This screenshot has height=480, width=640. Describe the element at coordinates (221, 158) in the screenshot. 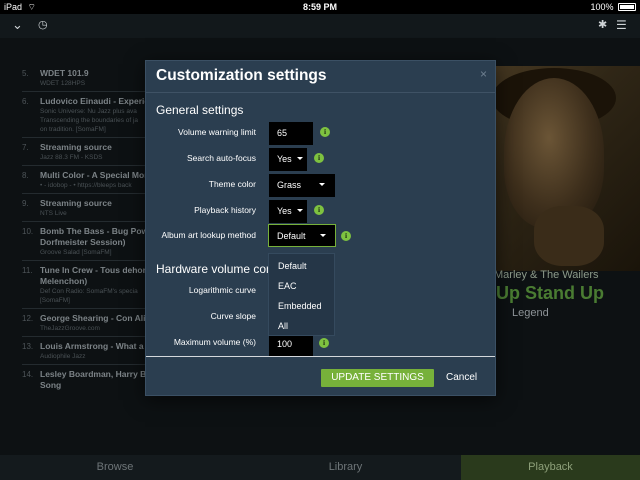

I see `search-autofocus-label: Search auto-focus` at that location.